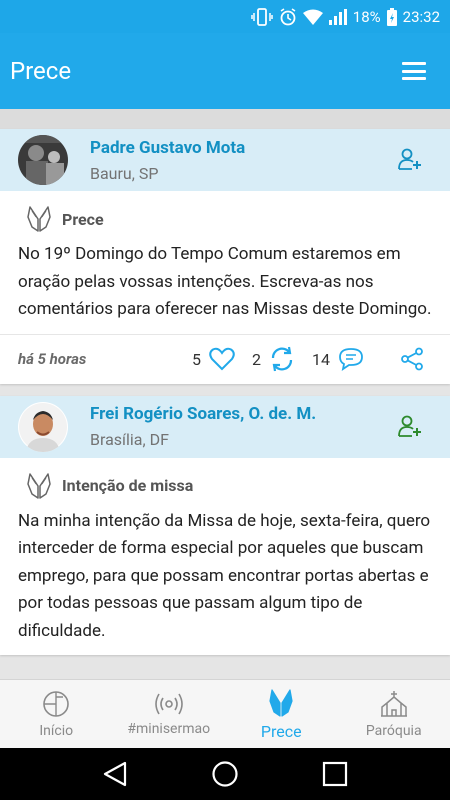  What do you see at coordinates (393, 704) in the screenshot?
I see `church-icon` at bounding box center [393, 704].